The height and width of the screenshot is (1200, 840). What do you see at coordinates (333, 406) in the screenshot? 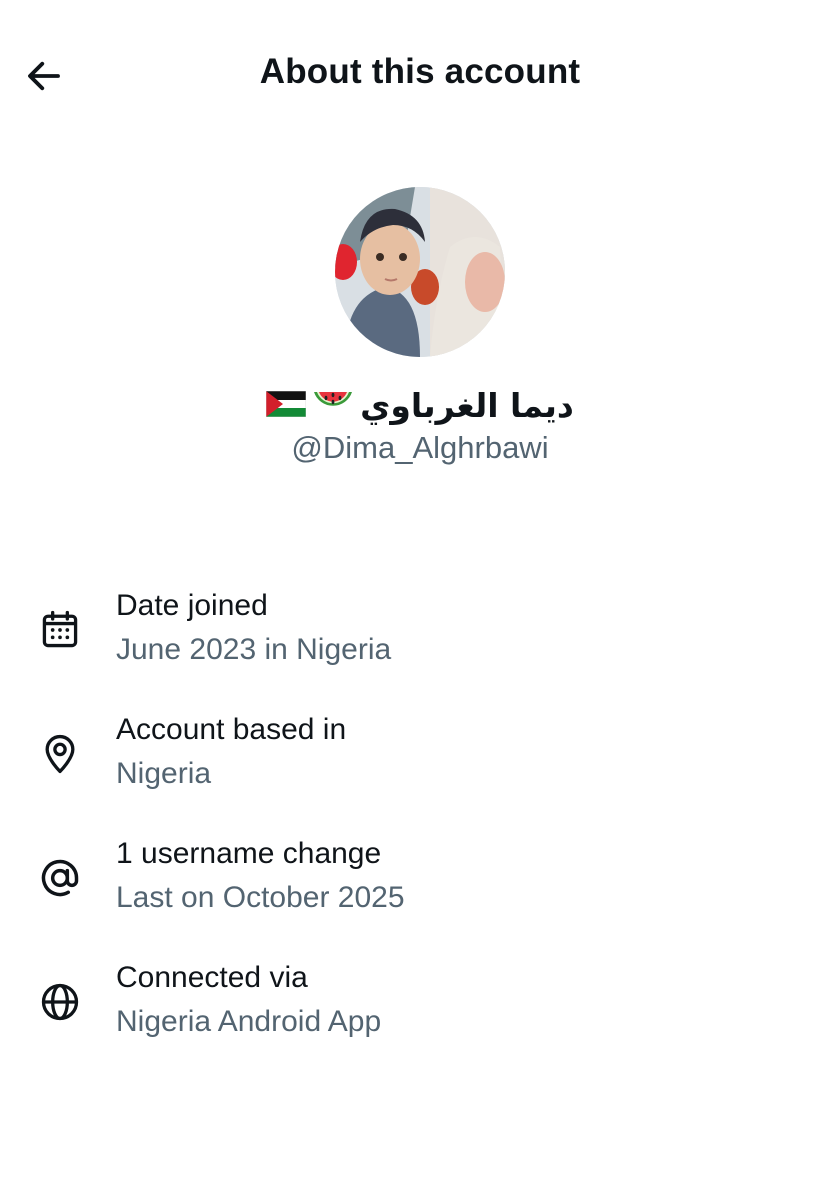
I see `watermelon-icon` at bounding box center [333, 406].